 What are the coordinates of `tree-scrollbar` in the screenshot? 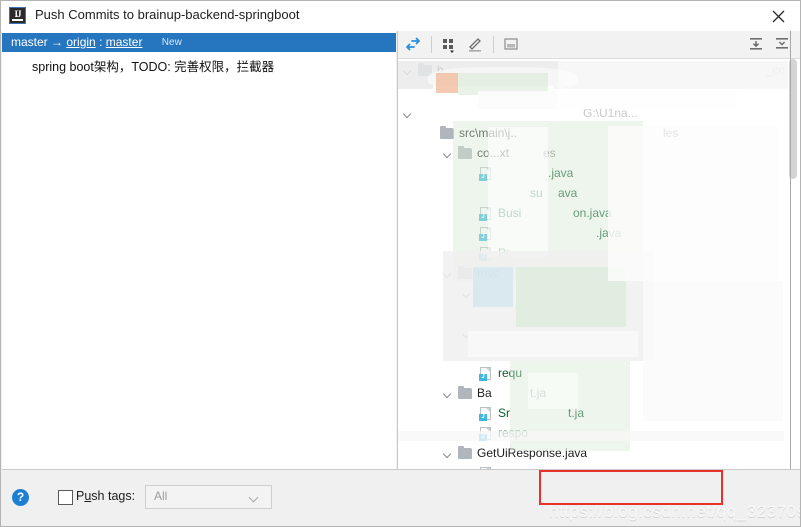 It's located at (792, 264).